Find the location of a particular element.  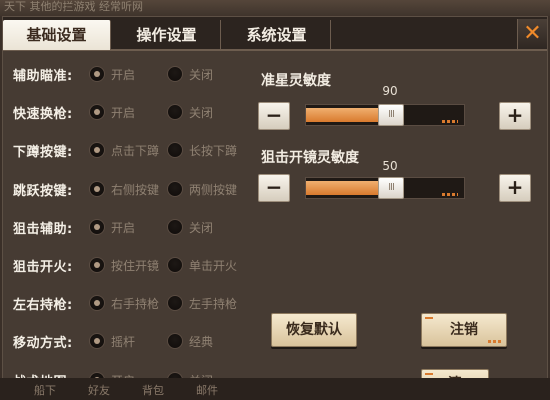

sniper-assist-option-1-label: 开启 is located at coordinates (123, 227).